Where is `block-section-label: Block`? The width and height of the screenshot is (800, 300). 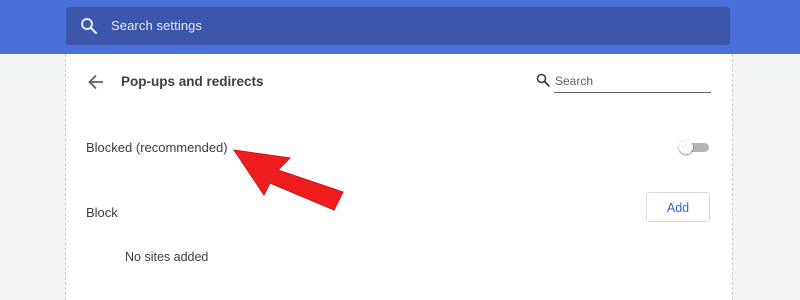
block-section-label: Block is located at coordinates (102, 212).